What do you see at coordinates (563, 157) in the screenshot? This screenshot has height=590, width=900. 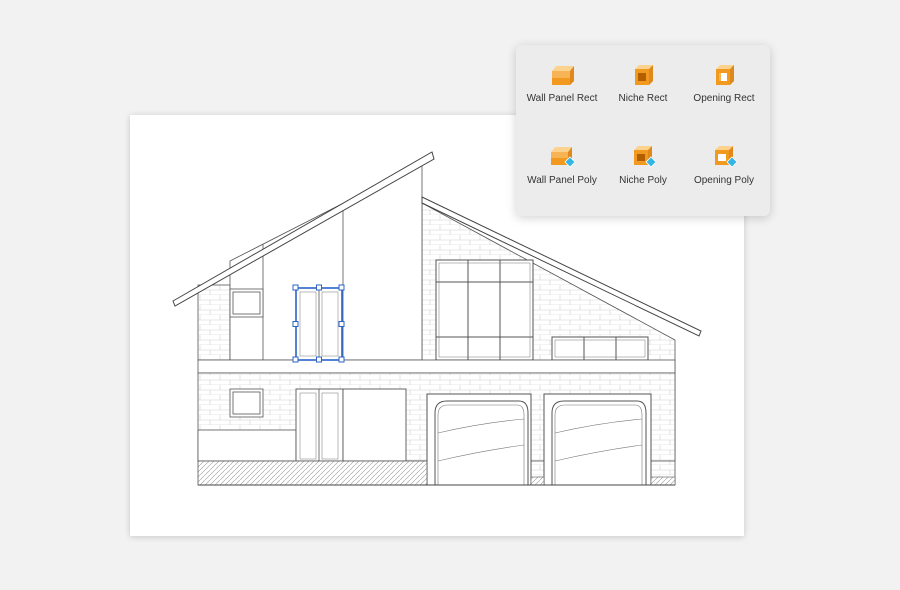 I see `wall-panel-poly-icon` at bounding box center [563, 157].